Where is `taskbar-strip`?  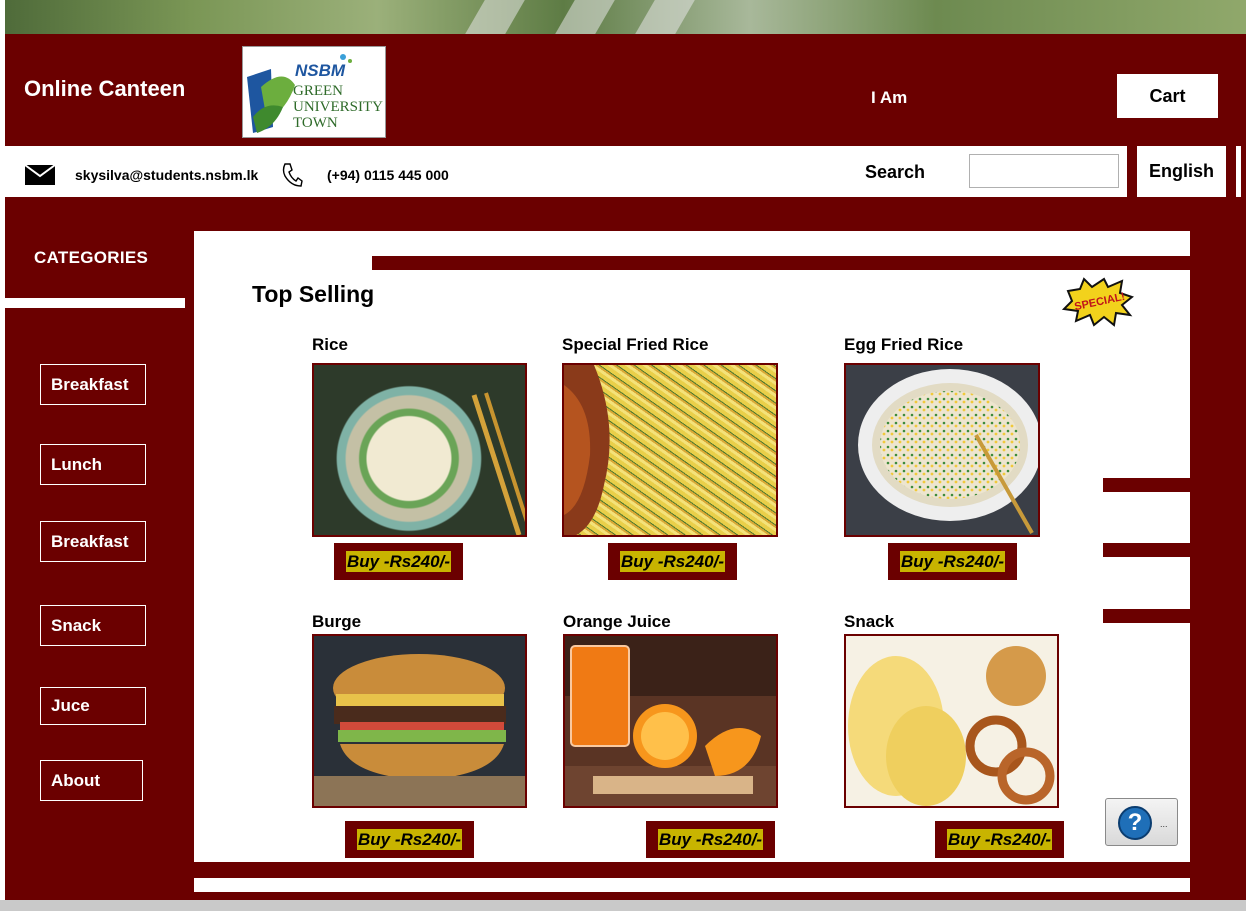 taskbar-strip is located at coordinates (623, 905).